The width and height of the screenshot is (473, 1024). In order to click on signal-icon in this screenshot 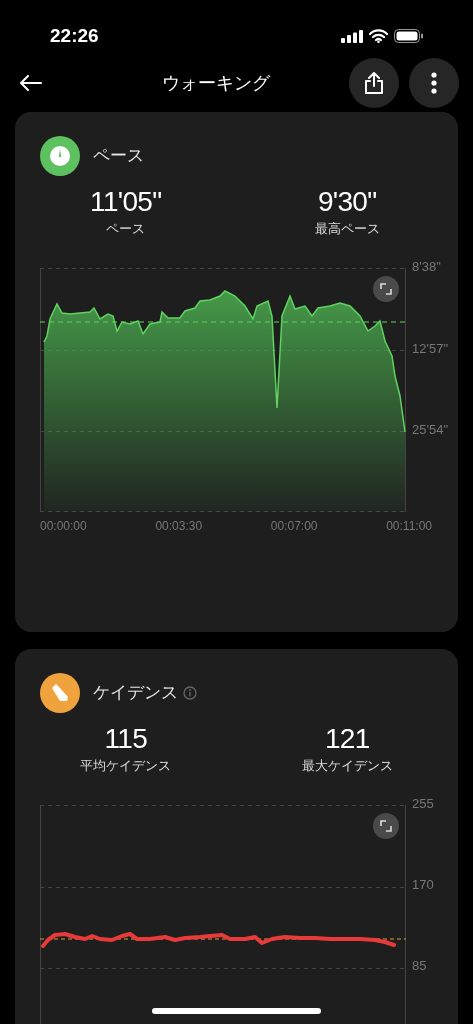, I will do `click(352, 36)`.